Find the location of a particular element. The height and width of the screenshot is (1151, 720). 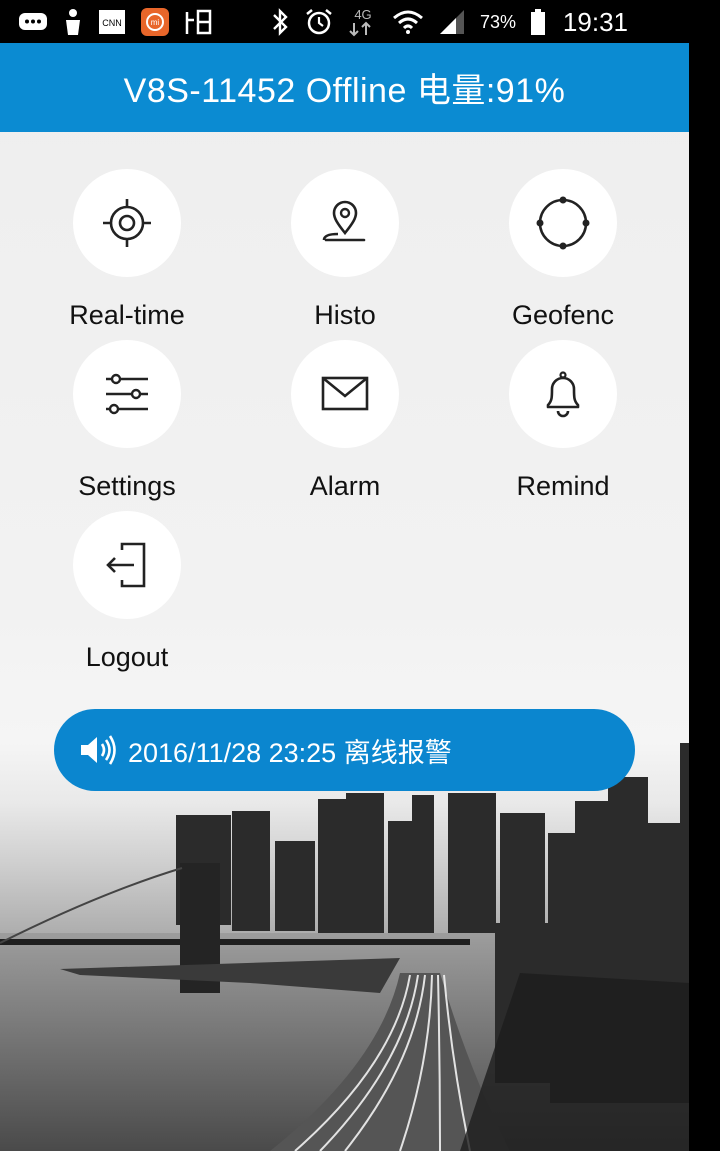

crosshair-icon is located at coordinates (127, 223).